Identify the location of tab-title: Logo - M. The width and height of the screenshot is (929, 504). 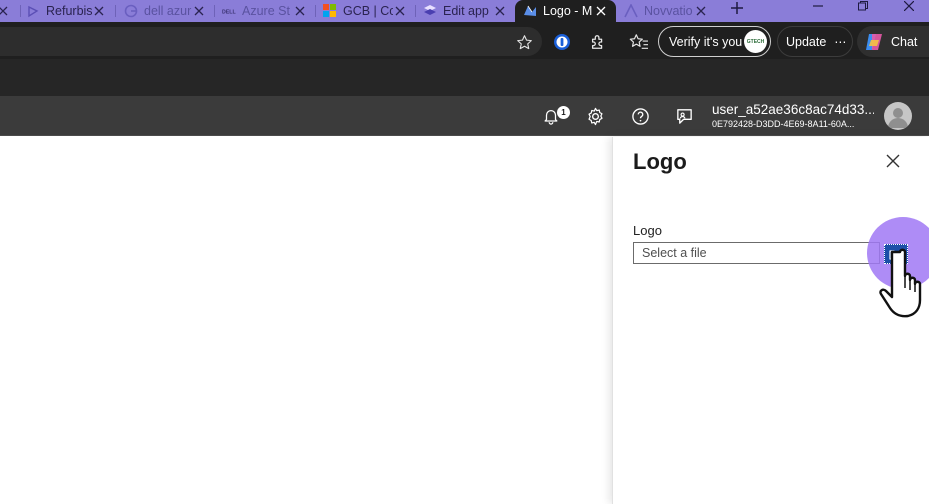
(568, 11).